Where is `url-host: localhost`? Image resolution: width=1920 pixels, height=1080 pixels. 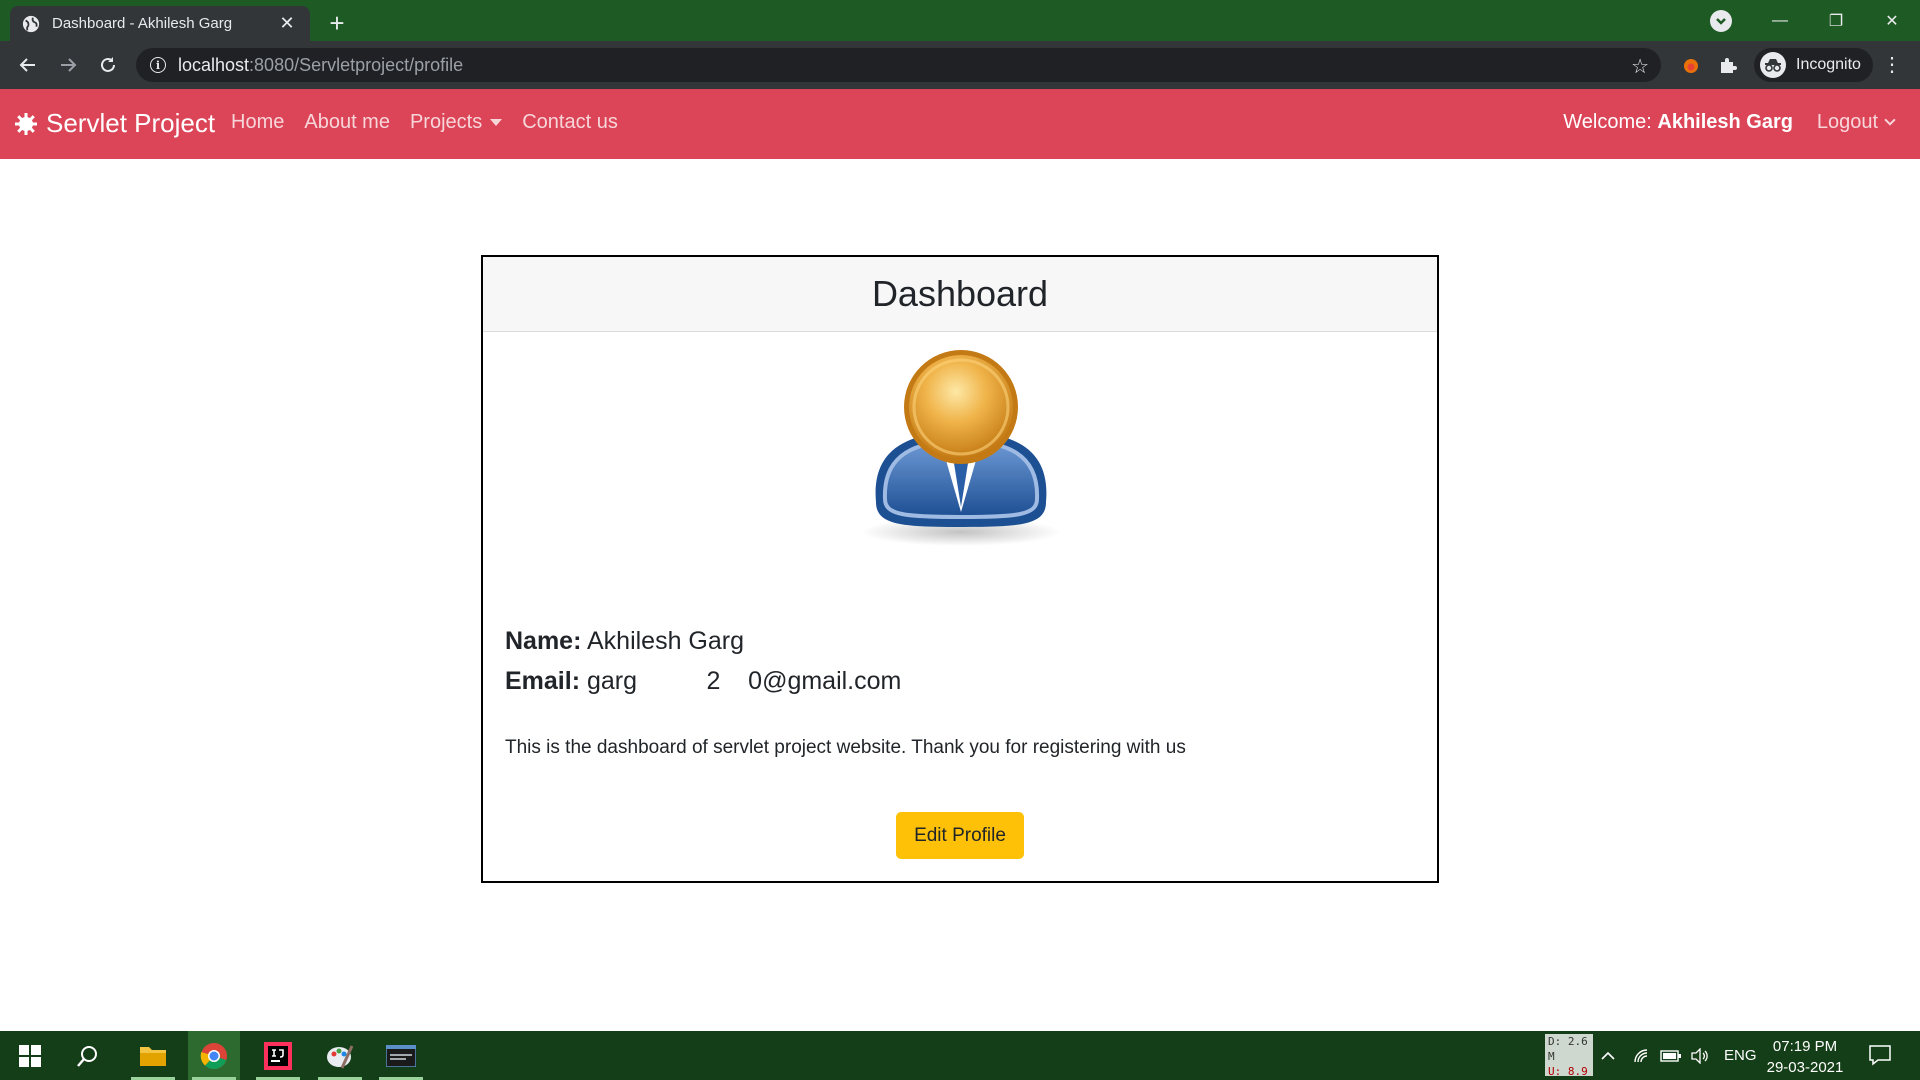 url-host: localhost is located at coordinates (214, 64).